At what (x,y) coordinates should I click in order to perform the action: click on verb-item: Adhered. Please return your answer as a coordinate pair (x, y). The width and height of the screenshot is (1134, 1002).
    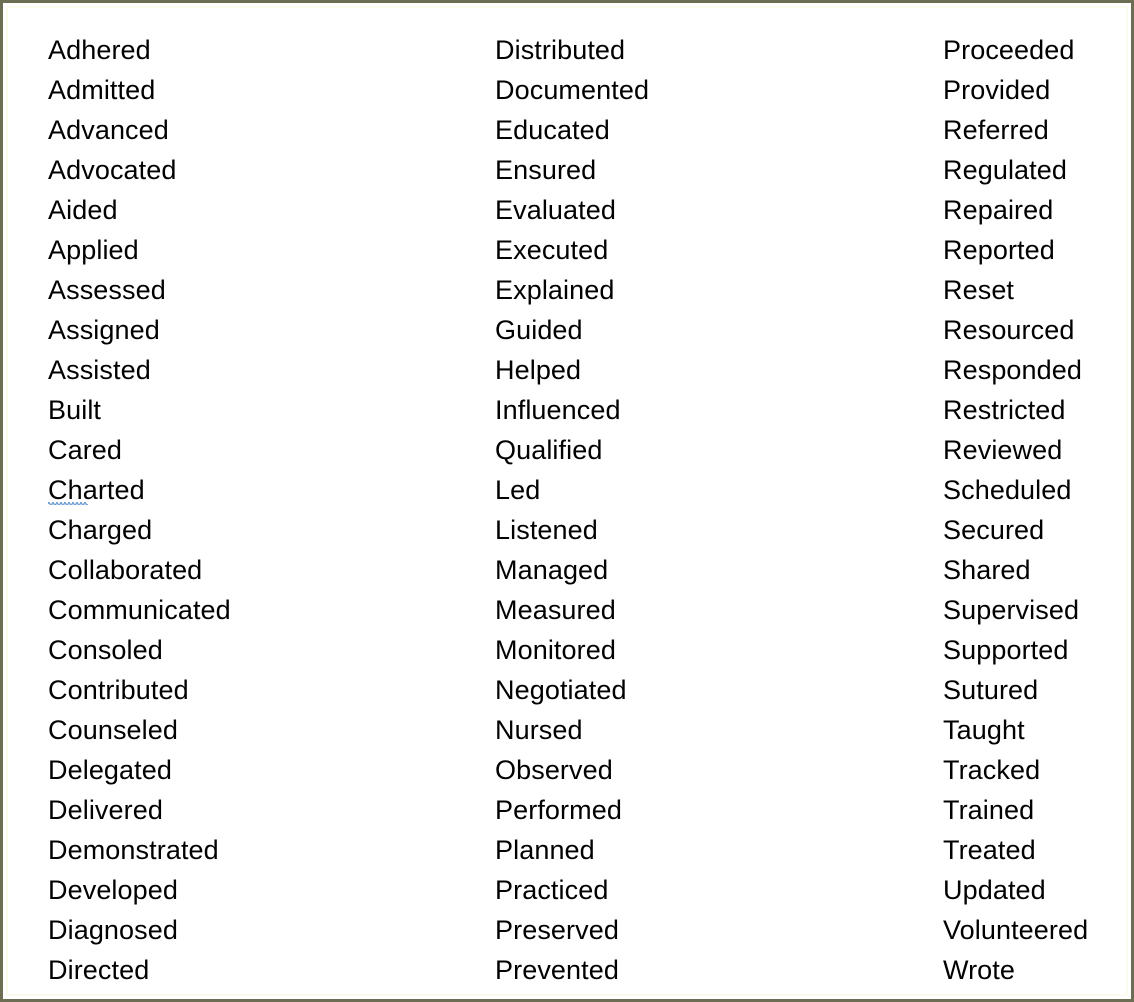
    Looking at the image, I should click on (99, 50).